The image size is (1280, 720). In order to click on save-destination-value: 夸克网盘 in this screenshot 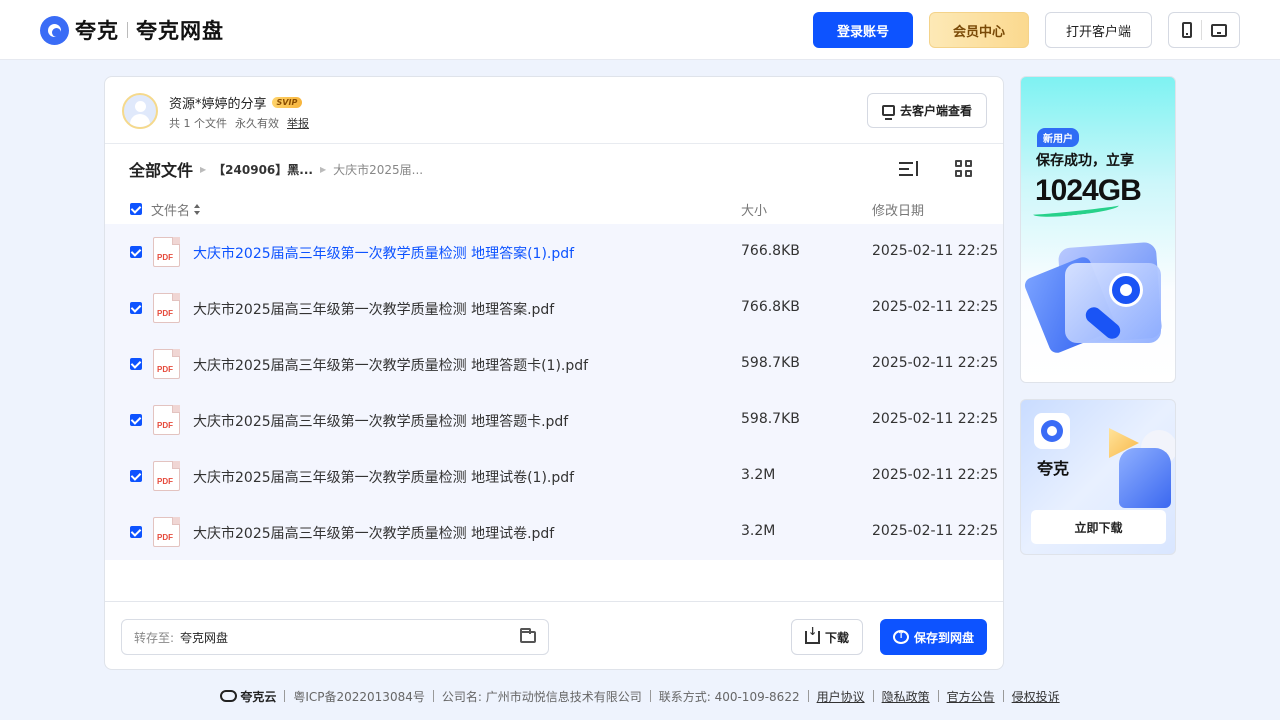, I will do `click(204, 637)`.